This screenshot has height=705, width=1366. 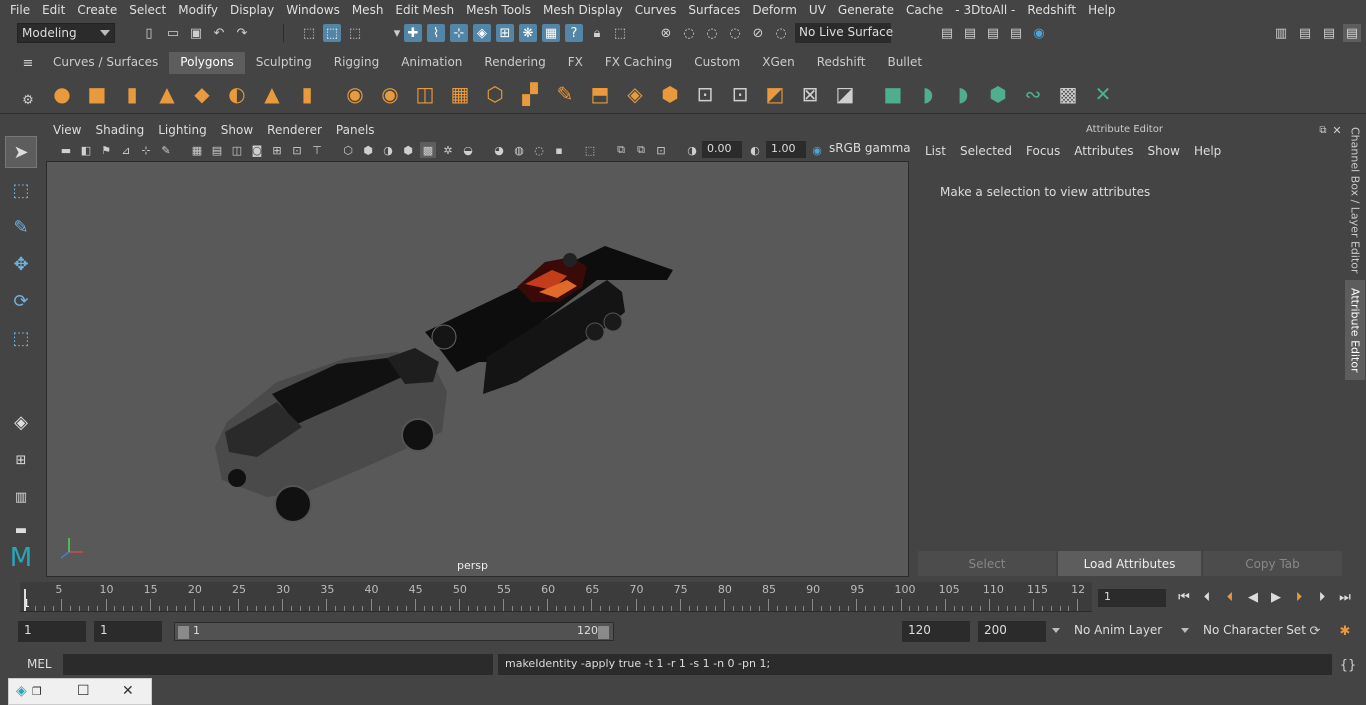 What do you see at coordinates (356, 63) in the screenshot?
I see `shelf-tab-rigging: Rigging` at bounding box center [356, 63].